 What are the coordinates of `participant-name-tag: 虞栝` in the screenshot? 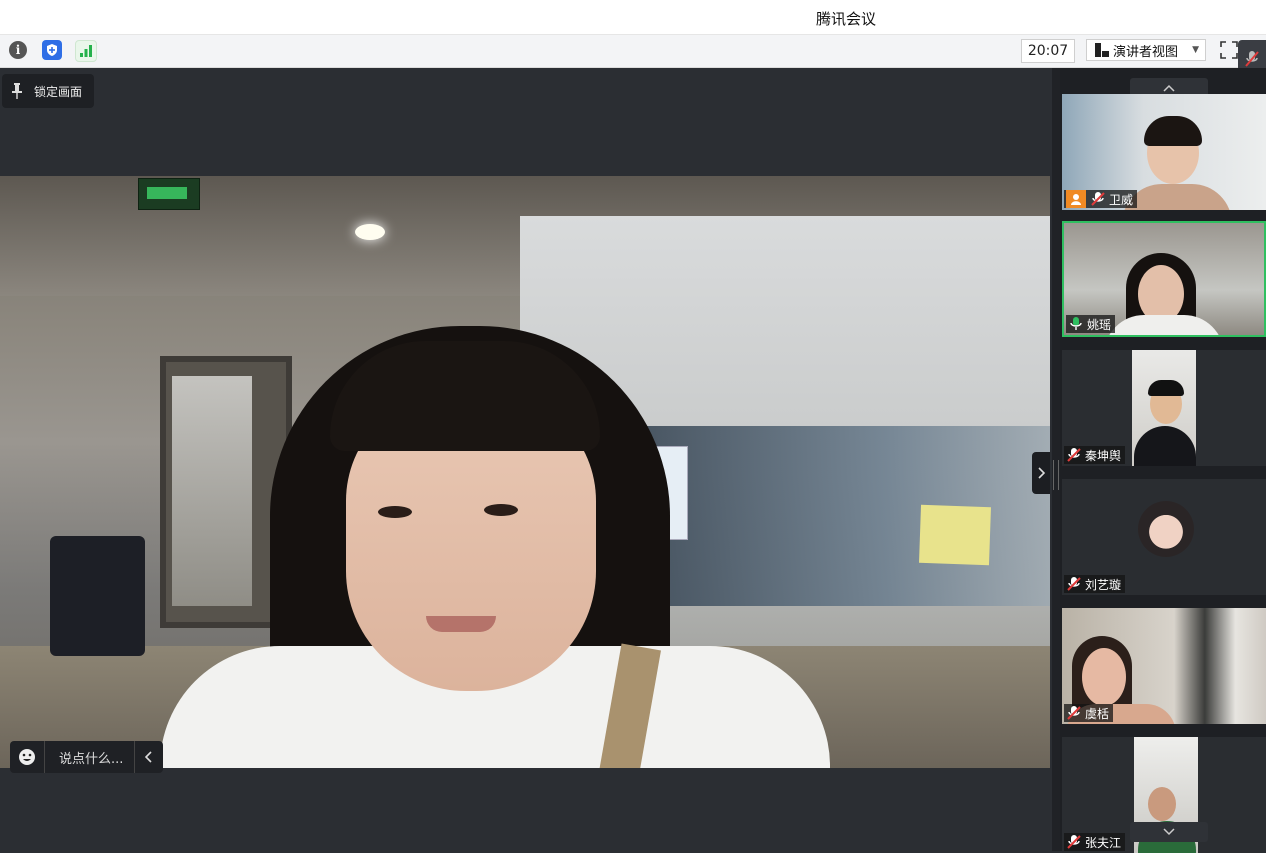 It's located at (1089, 713).